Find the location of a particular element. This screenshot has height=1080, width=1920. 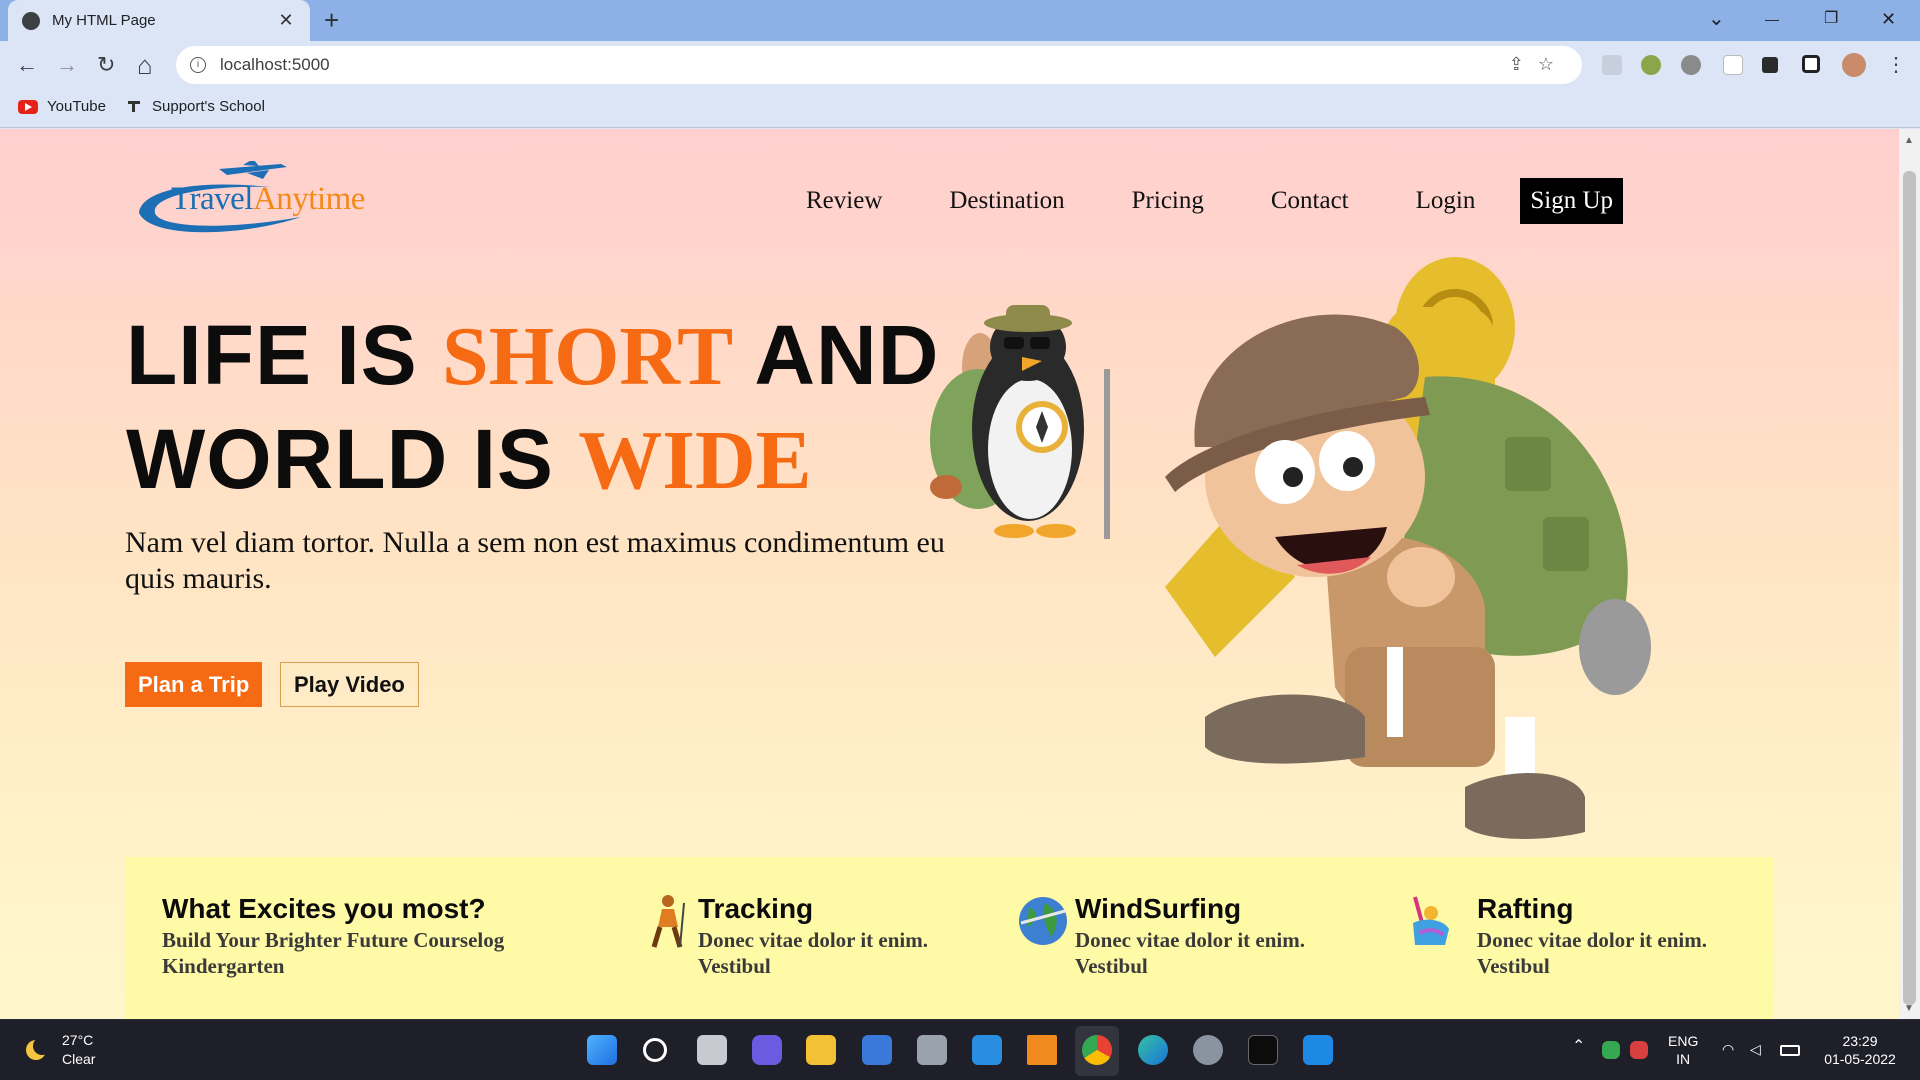

battery-icon is located at coordinates (1790, 1050).